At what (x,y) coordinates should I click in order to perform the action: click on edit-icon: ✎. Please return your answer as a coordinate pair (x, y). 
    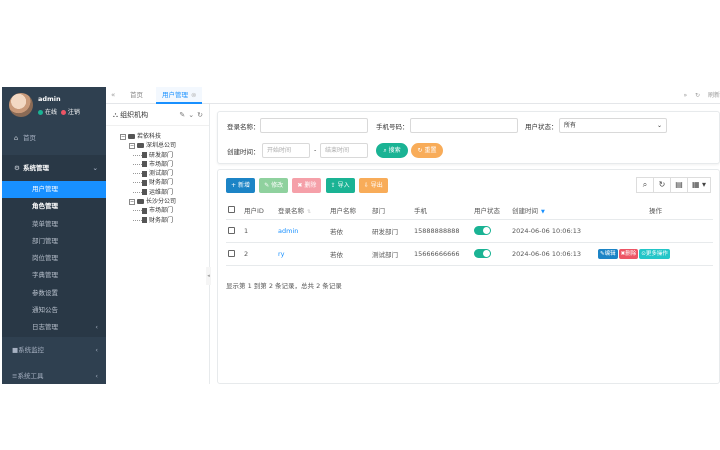
    Looking at the image, I should click on (182, 115).